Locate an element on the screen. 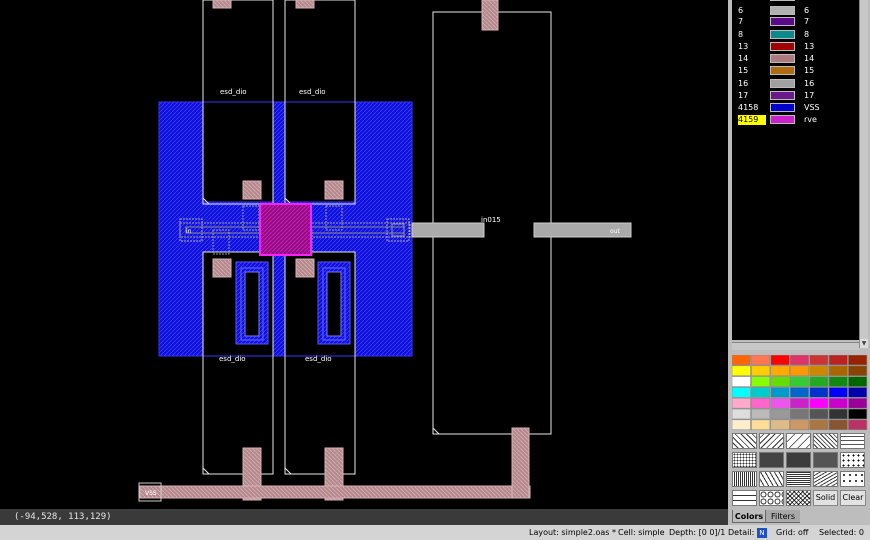 The height and width of the screenshot is (540, 870). pattern-dark is located at coordinates (771, 460).